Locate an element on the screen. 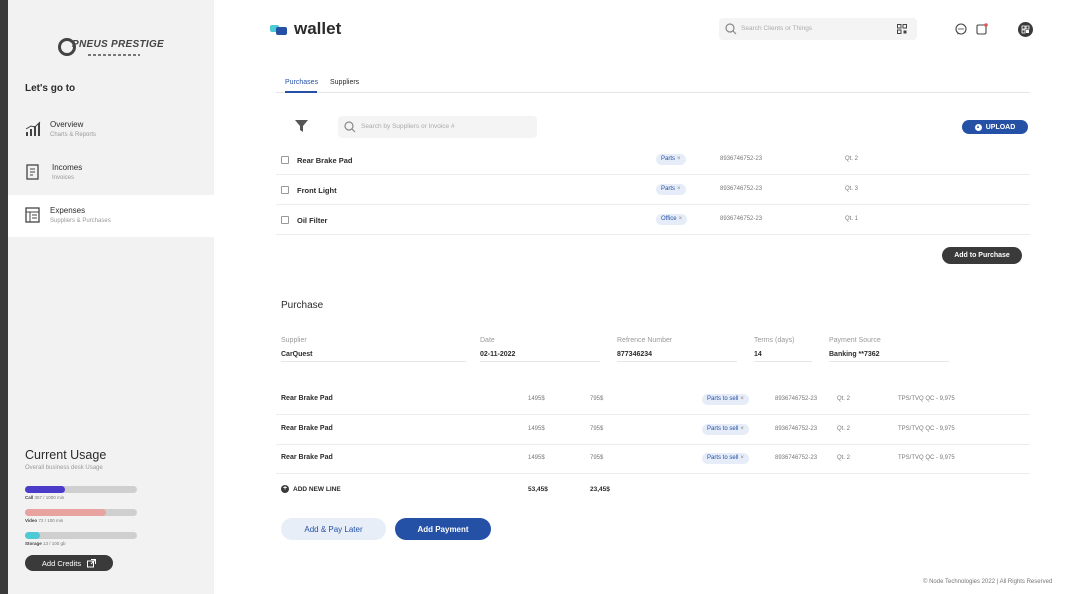 The width and height of the screenshot is (1089, 594). usage-label-video: Video 72 / 100 min is located at coordinates (44, 520).